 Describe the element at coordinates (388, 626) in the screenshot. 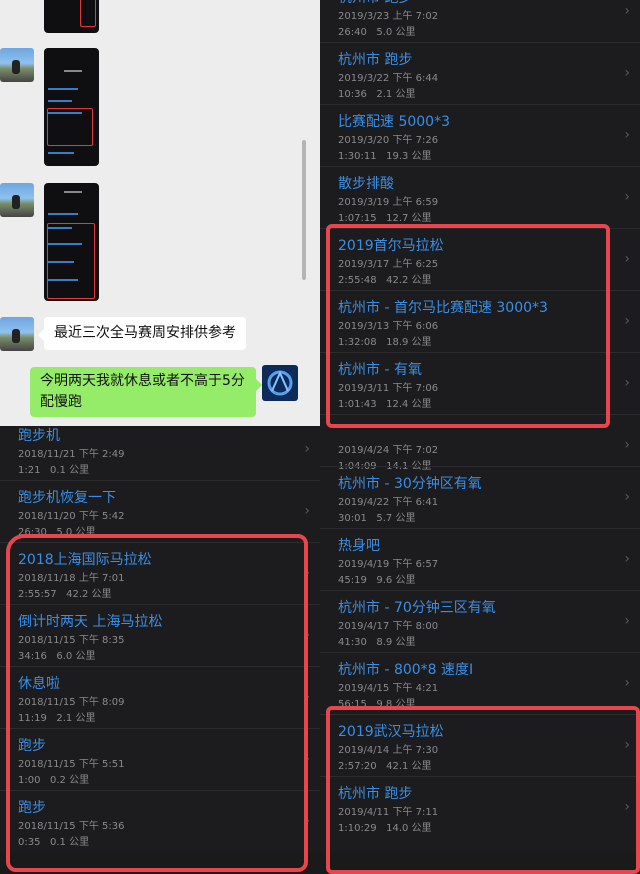

I see `activity-date: 2019/4/17 下午 8:00` at that location.